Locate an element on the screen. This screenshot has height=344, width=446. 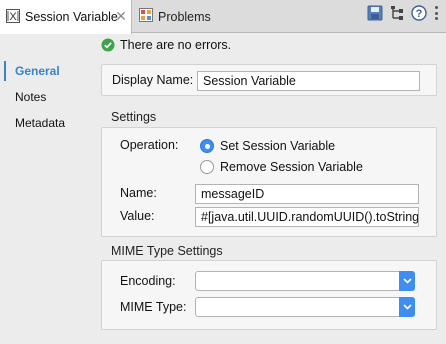
name-field: messageID is located at coordinates (307, 194).